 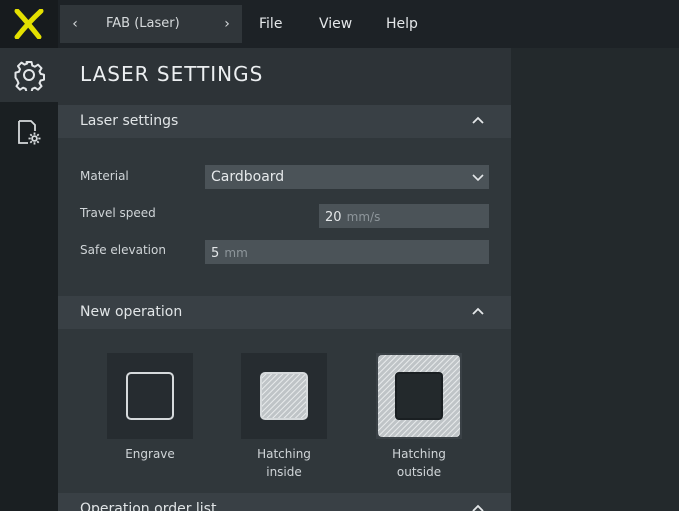 I want to click on material-select: Cardboard, so click(x=347, y=177).